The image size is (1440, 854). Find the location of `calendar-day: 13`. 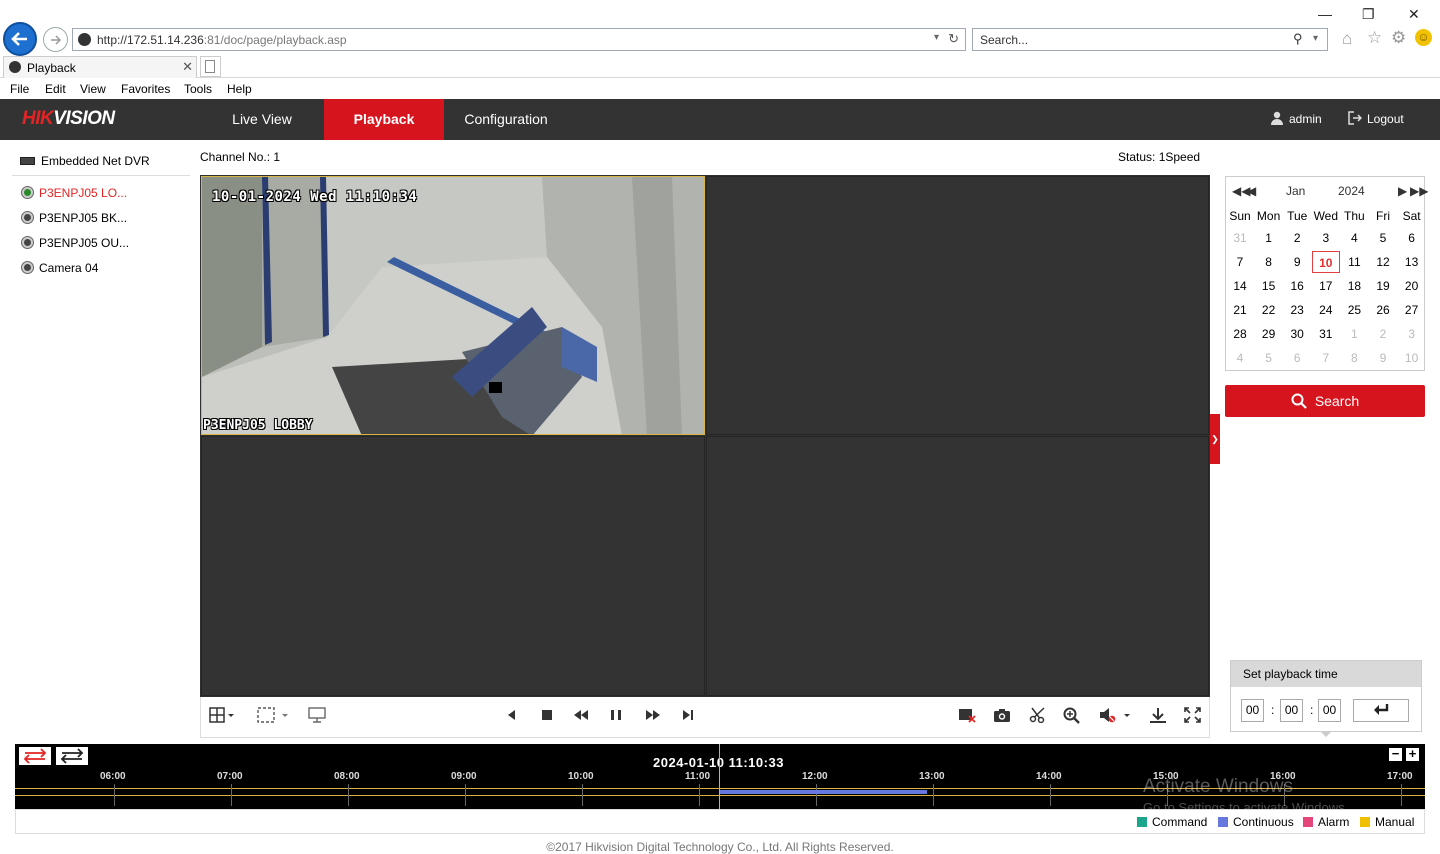

calendar-day: 13 is located at coordinates (1412, 262).